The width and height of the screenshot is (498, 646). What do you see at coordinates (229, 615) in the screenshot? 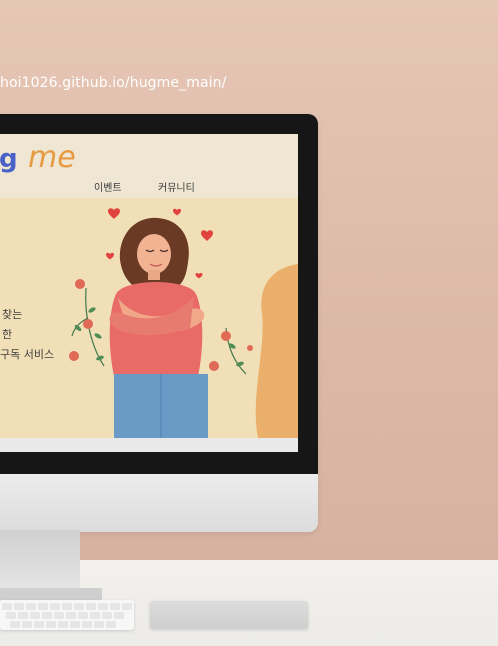
I see `trackpad` at bounding box center [229, 615].